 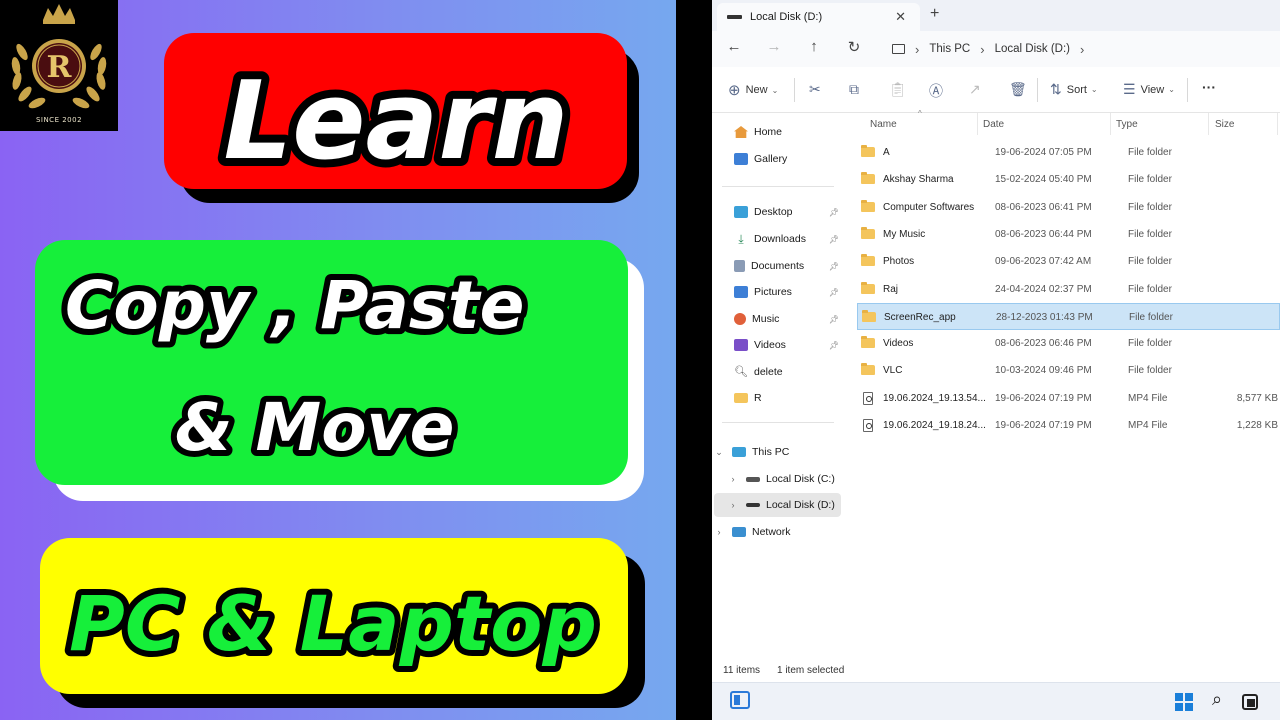 What do you see at coordinates (1209, 87) in the screenshot?
I see `more-options-icon: ···` at bounding box center [1209, 87].